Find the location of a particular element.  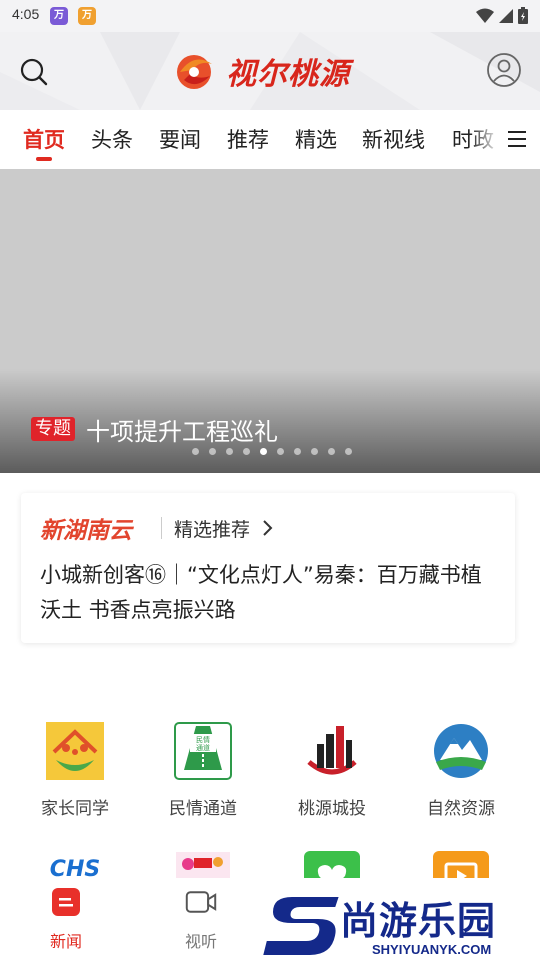

service-label: 桃源城投 is located at coordinates (332, 809).